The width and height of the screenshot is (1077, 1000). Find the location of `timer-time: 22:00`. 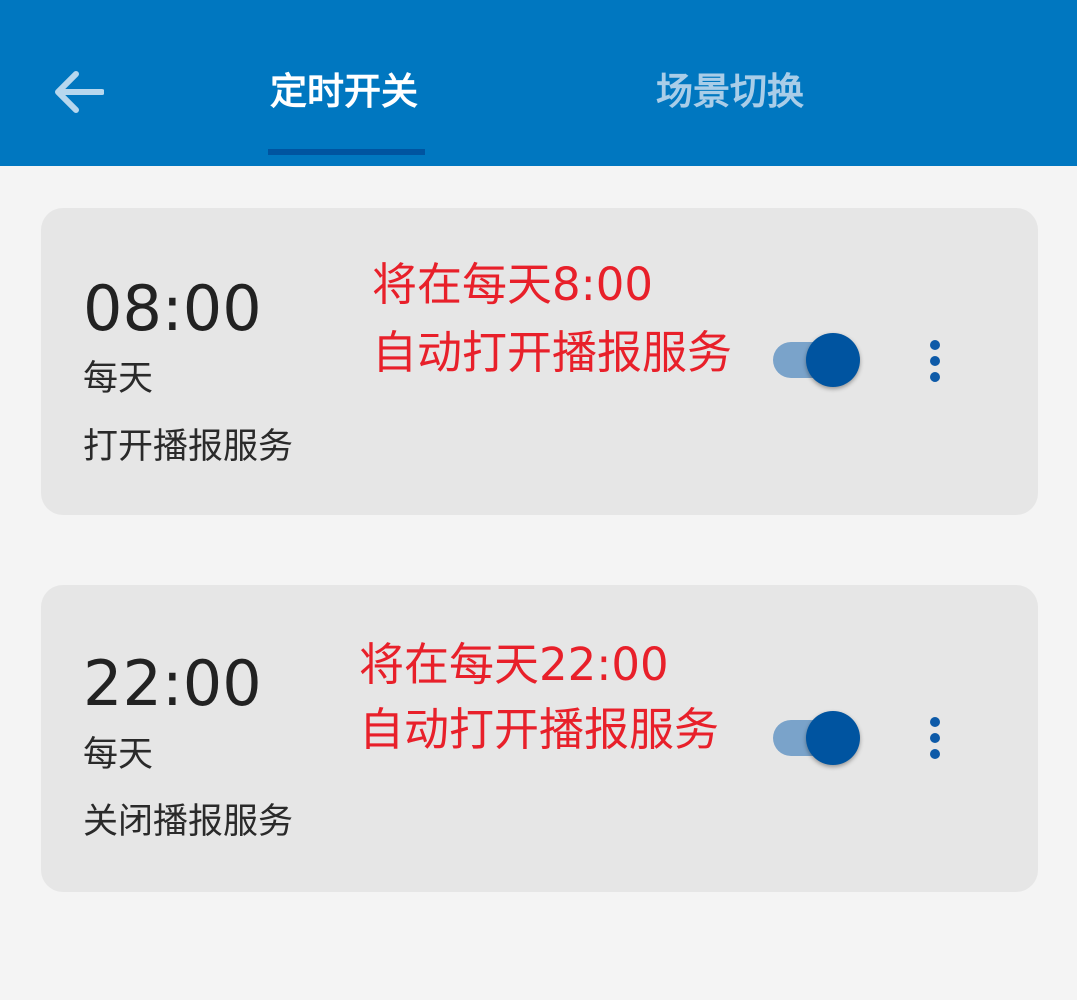

timer-time: 22:00 is located at coordinates (172, 683).